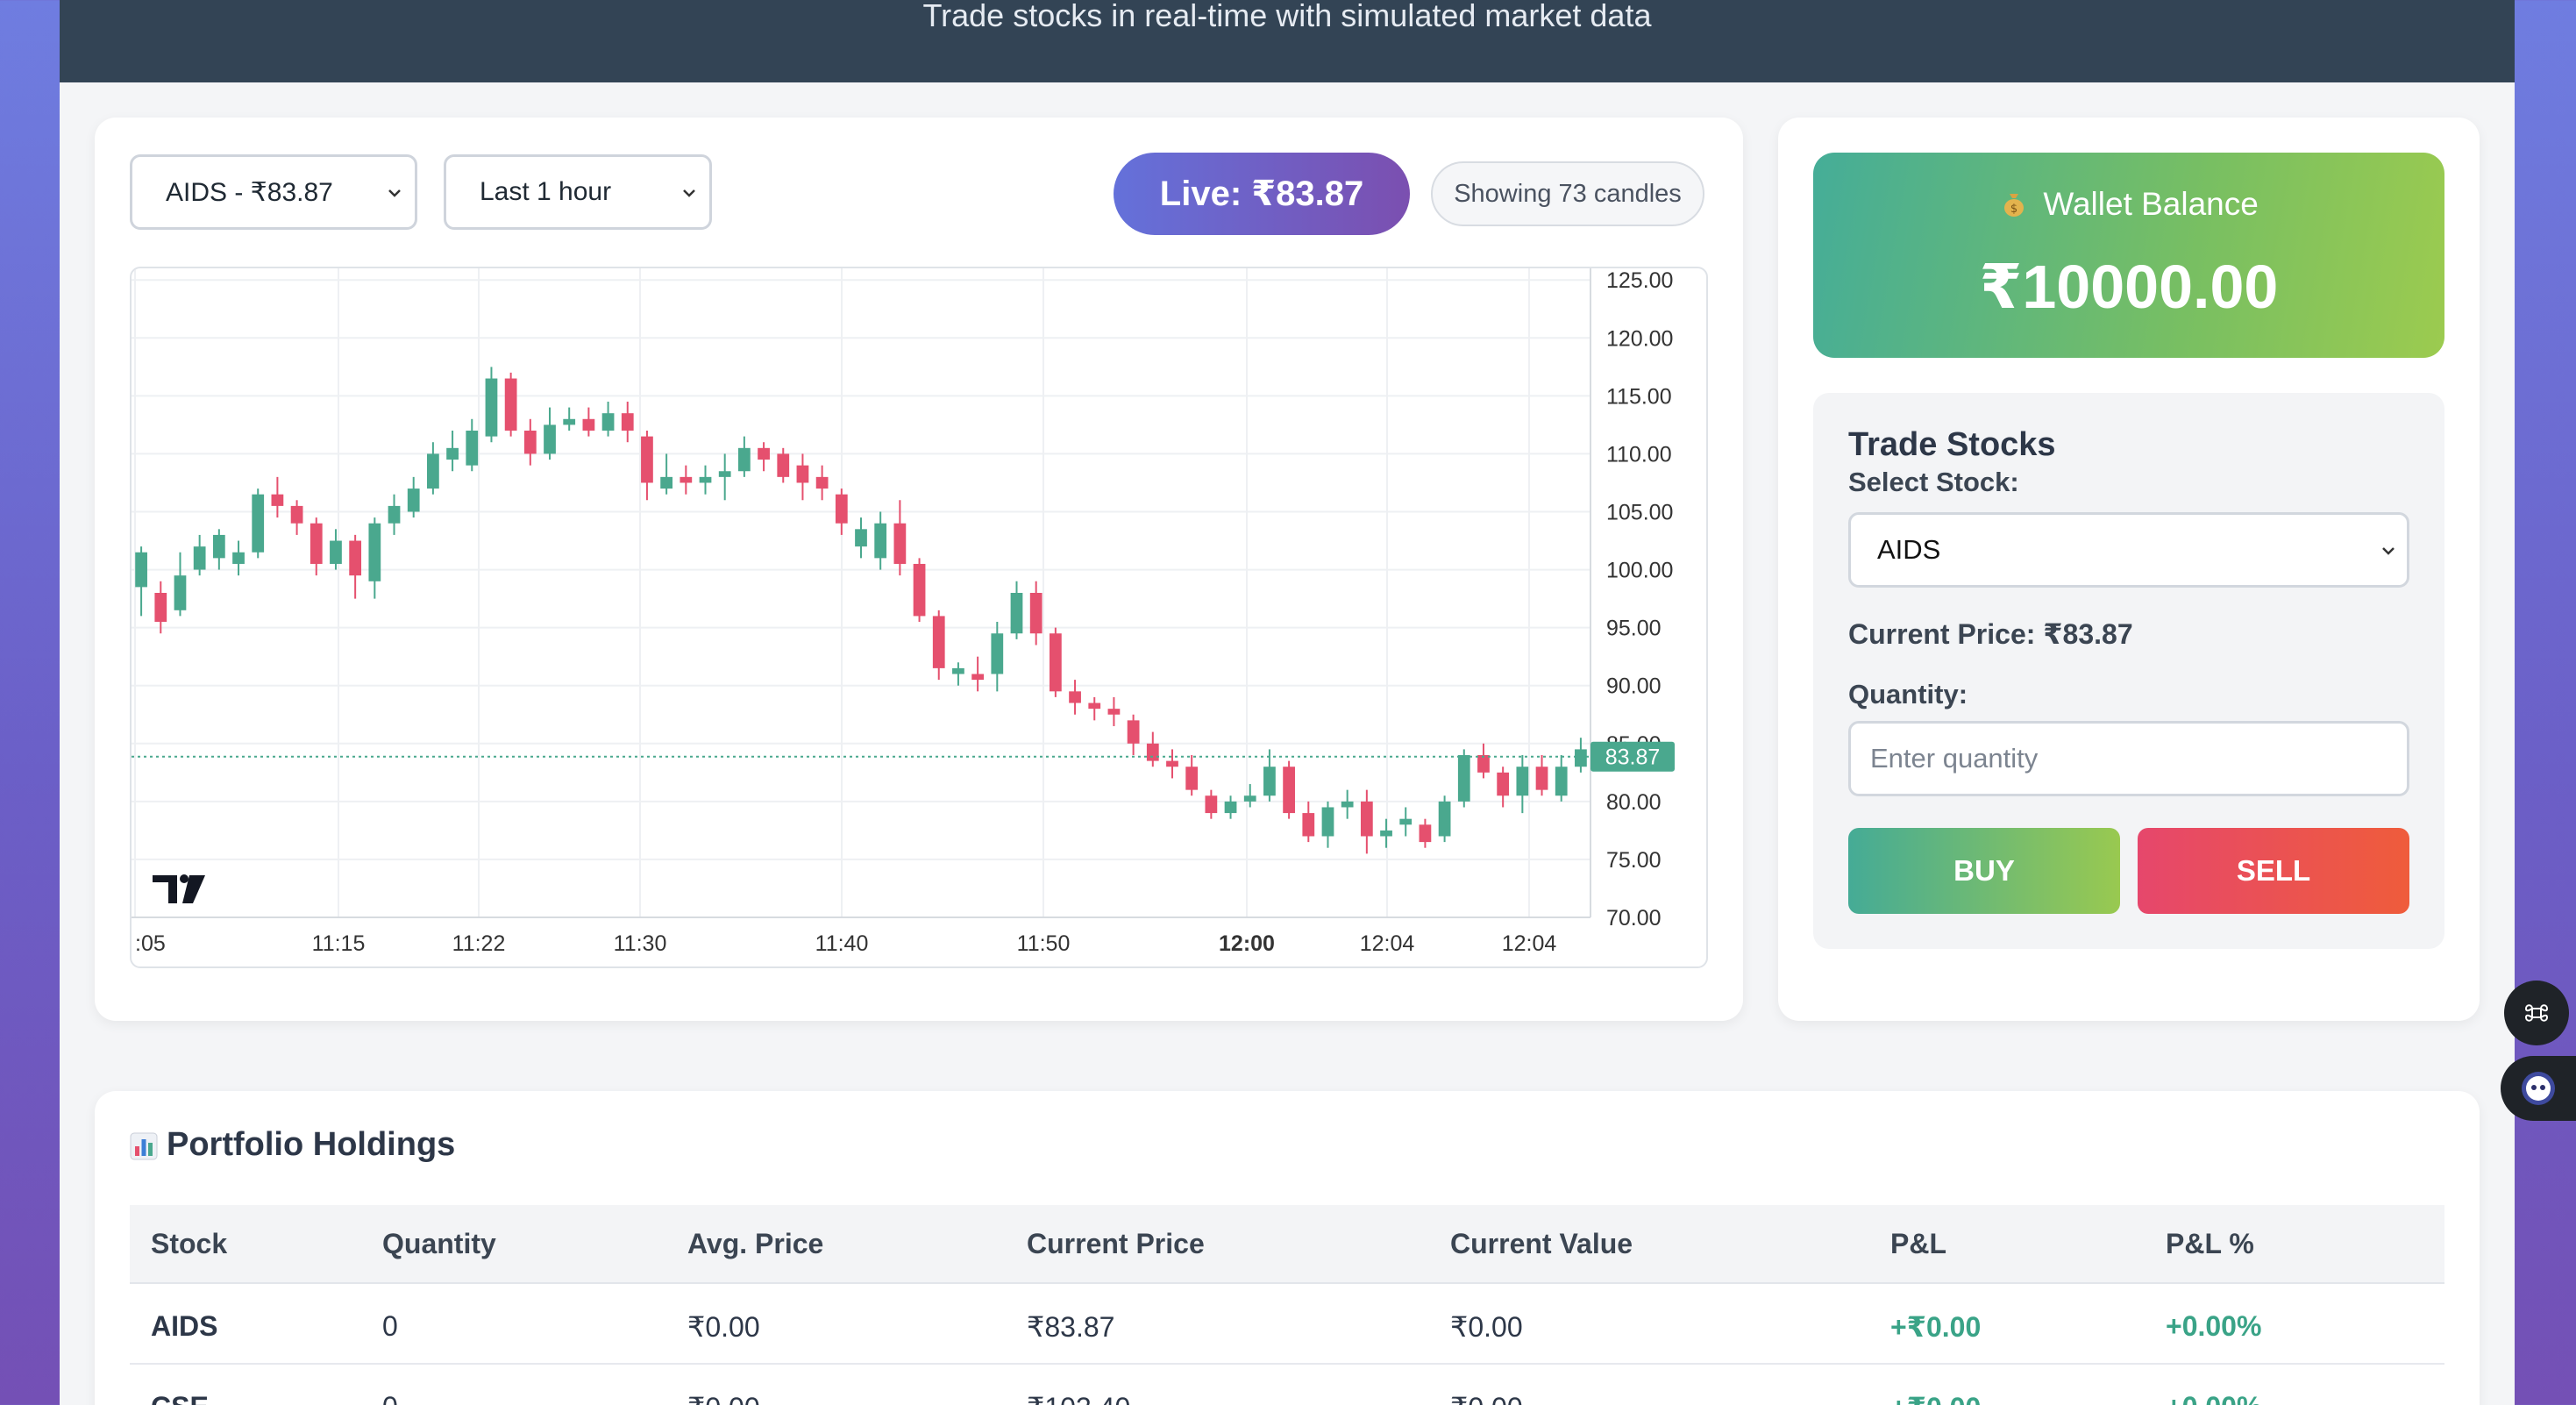  Describe the element at coordinates (2210, 1243) in the screenshot. I see `col-header-pnl-percent: P&L %` at that location.